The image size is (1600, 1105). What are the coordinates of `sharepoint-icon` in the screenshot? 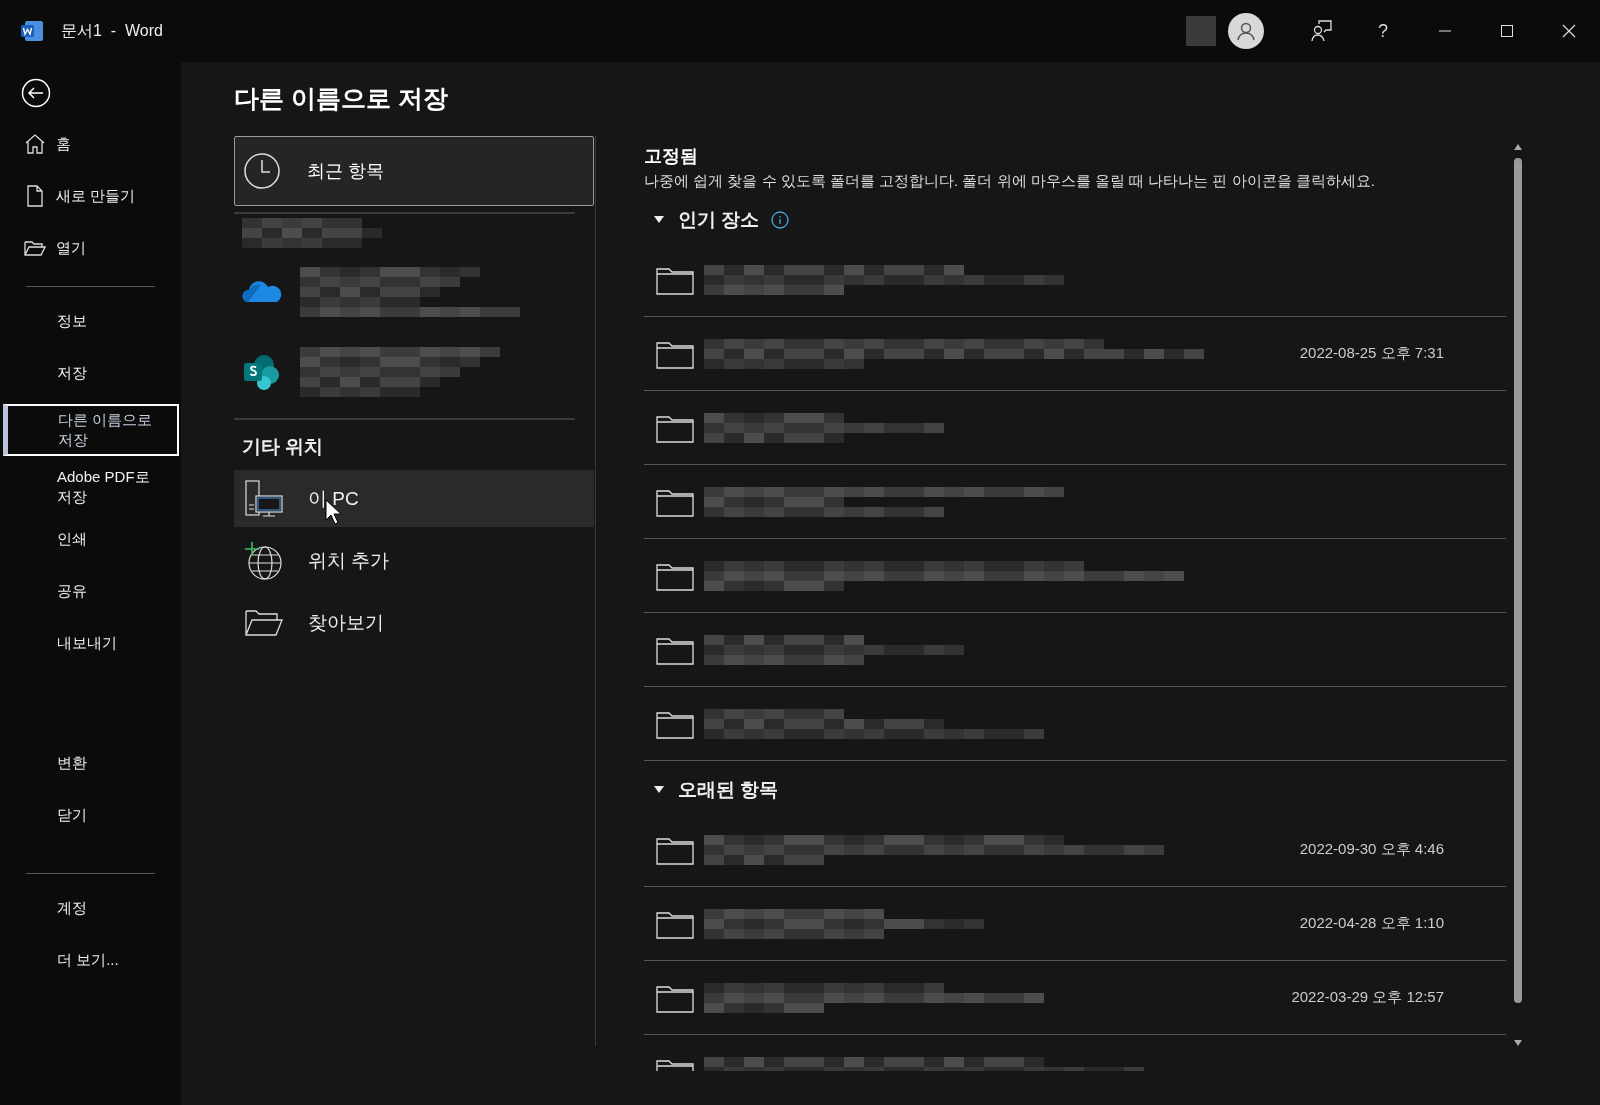 It's located at (262, 372).